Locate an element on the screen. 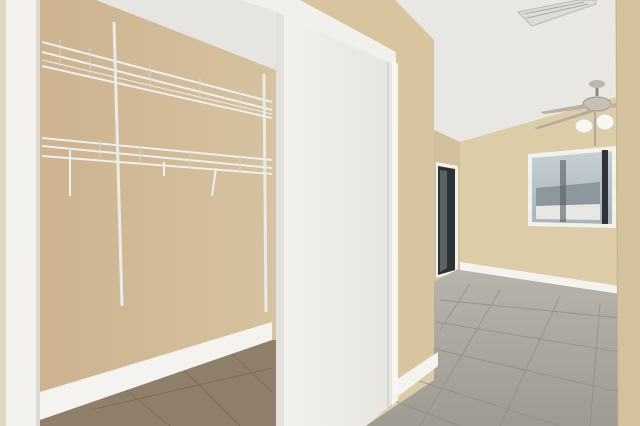 This screenshot has width=640, height=426. window is located at coordinates (572, 187).